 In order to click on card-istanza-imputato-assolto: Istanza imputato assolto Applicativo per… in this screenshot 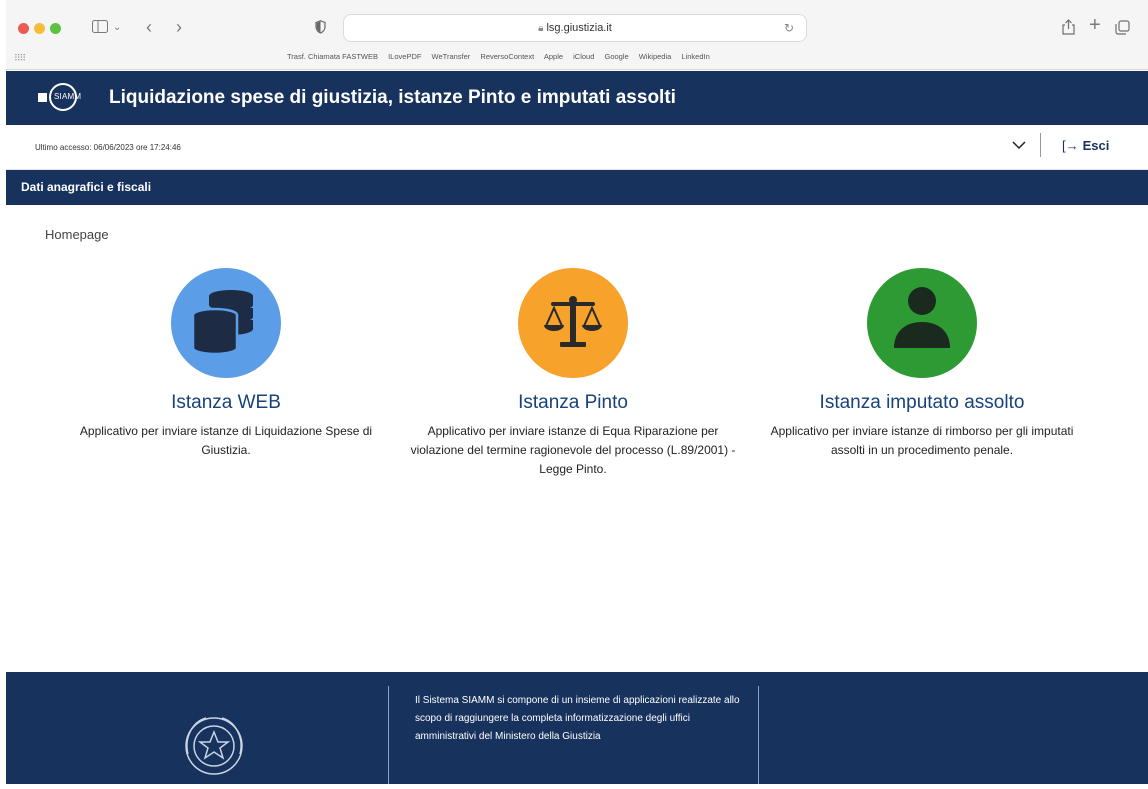, I will do `click(922, 364)`.